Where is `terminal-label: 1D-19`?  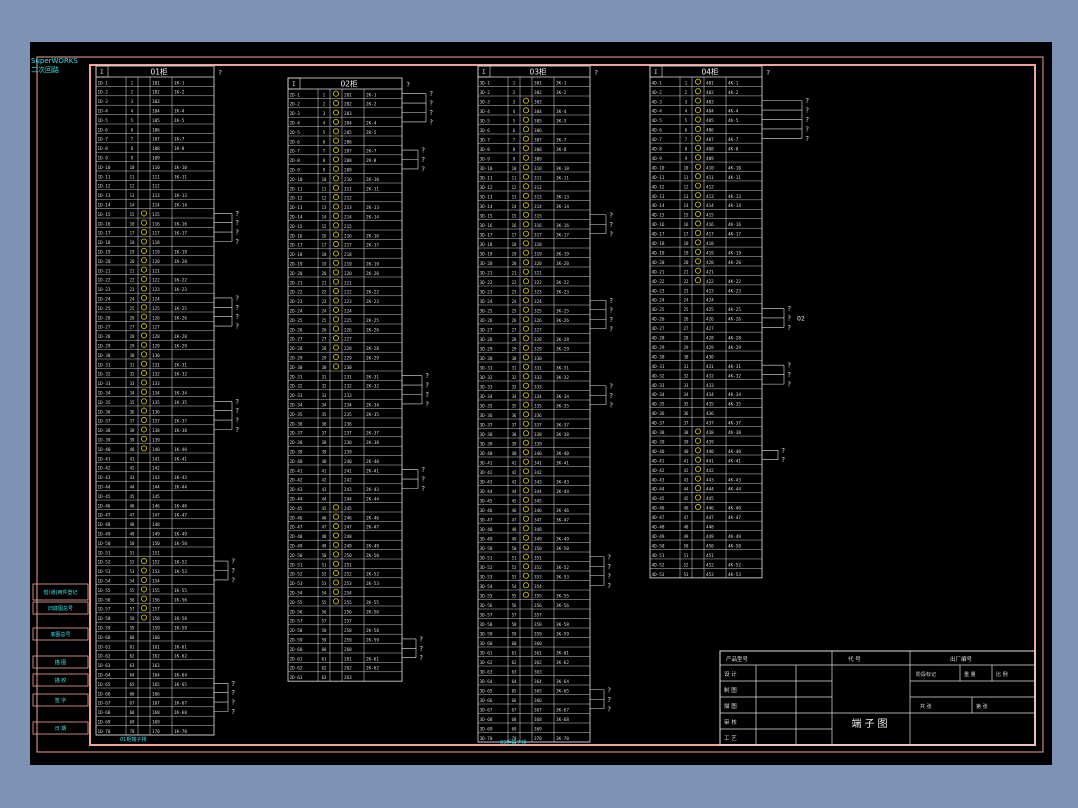
terminal-label: 1D-19 is located at coordinates (104, 253).